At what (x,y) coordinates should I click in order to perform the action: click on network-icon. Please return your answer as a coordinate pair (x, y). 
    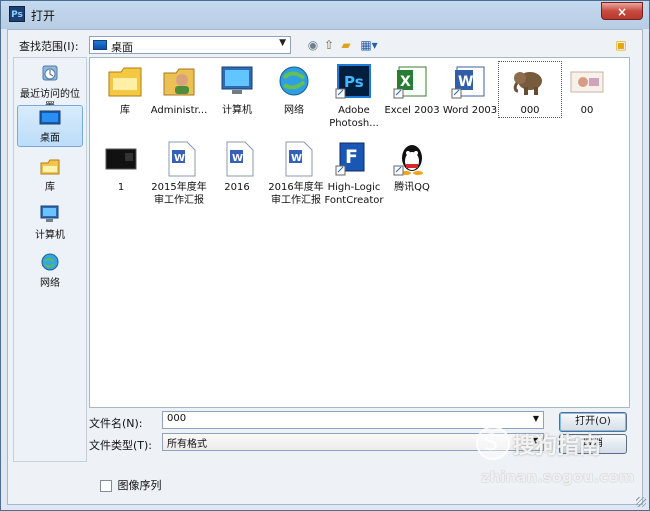
    Looking at the image, I should click on (50, 263).